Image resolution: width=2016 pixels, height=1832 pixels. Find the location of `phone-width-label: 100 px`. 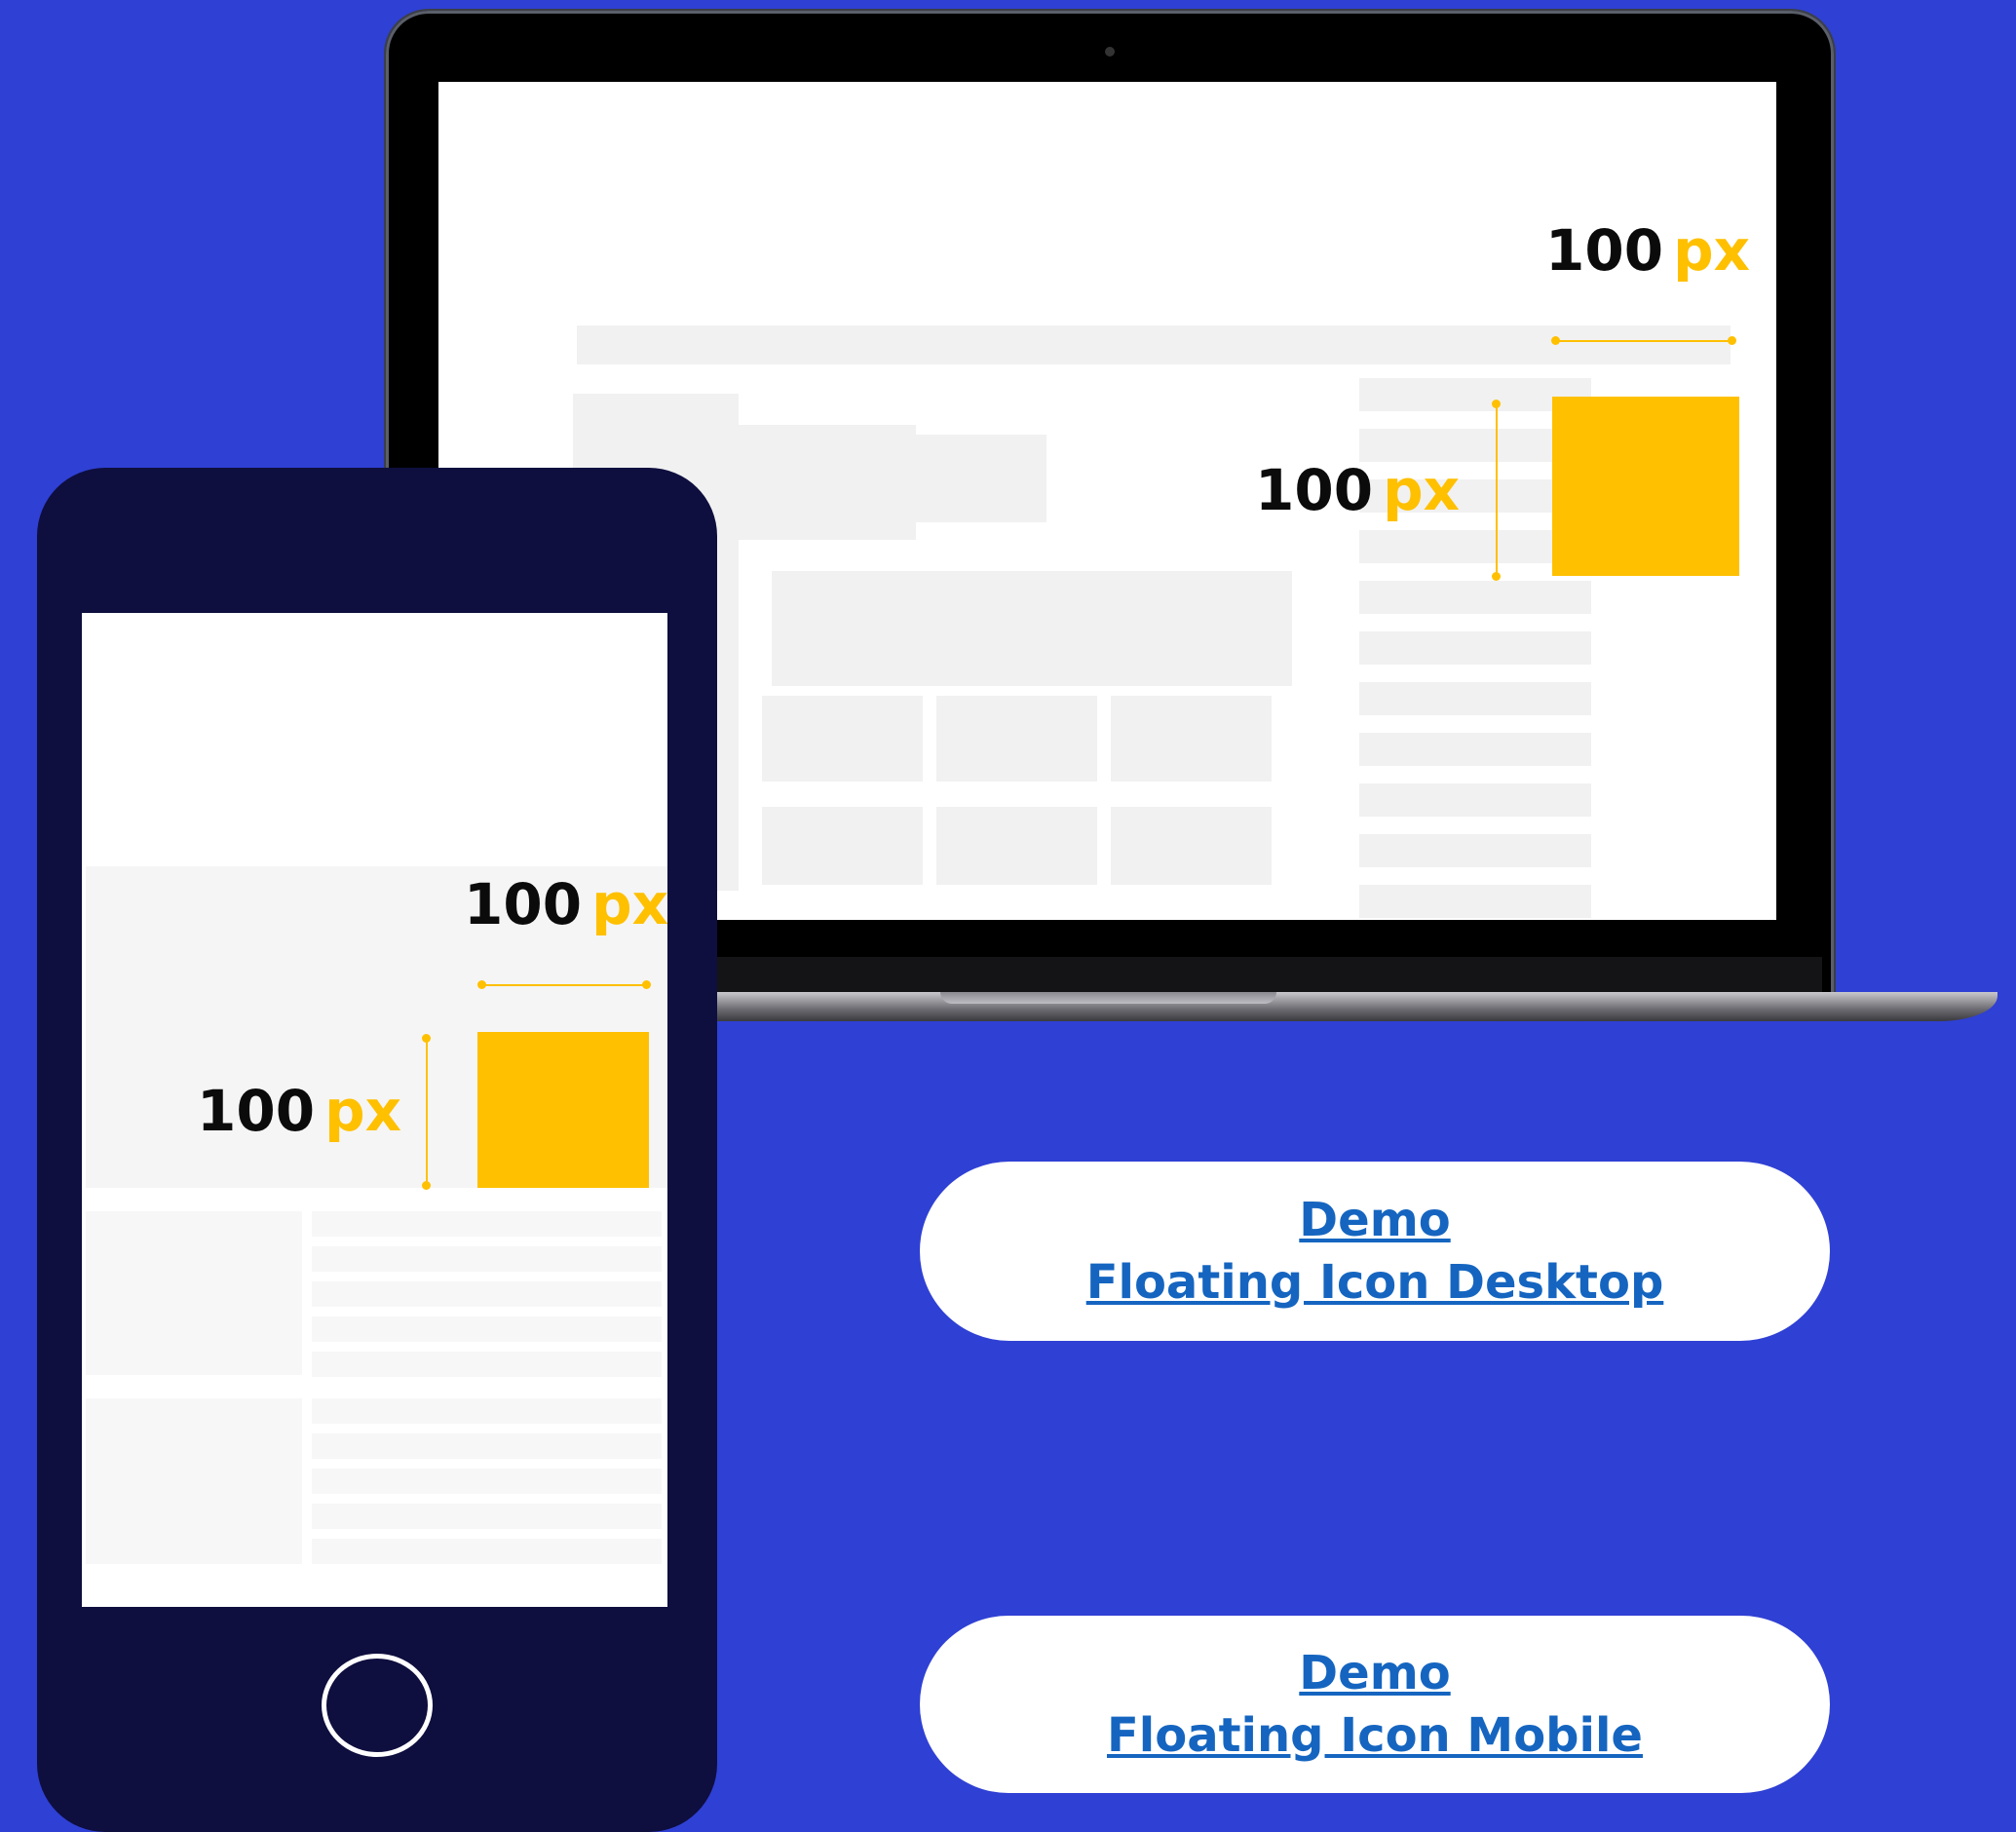

phone-width-label: 100 px is located at coordinates (565, 904).